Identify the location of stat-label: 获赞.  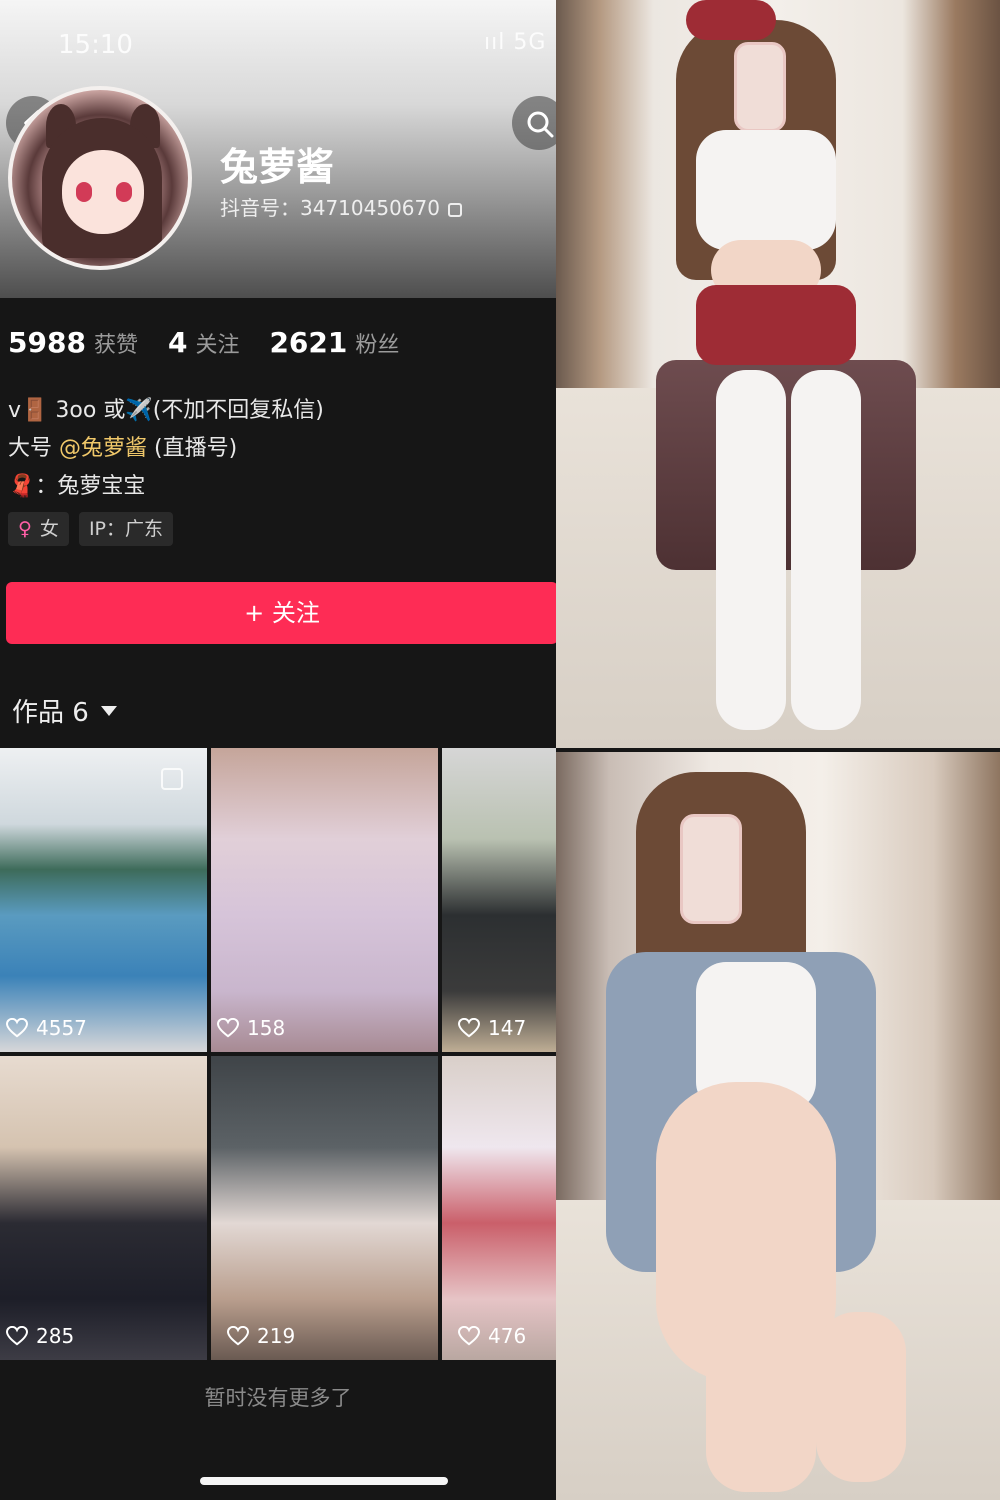
(115, 345).